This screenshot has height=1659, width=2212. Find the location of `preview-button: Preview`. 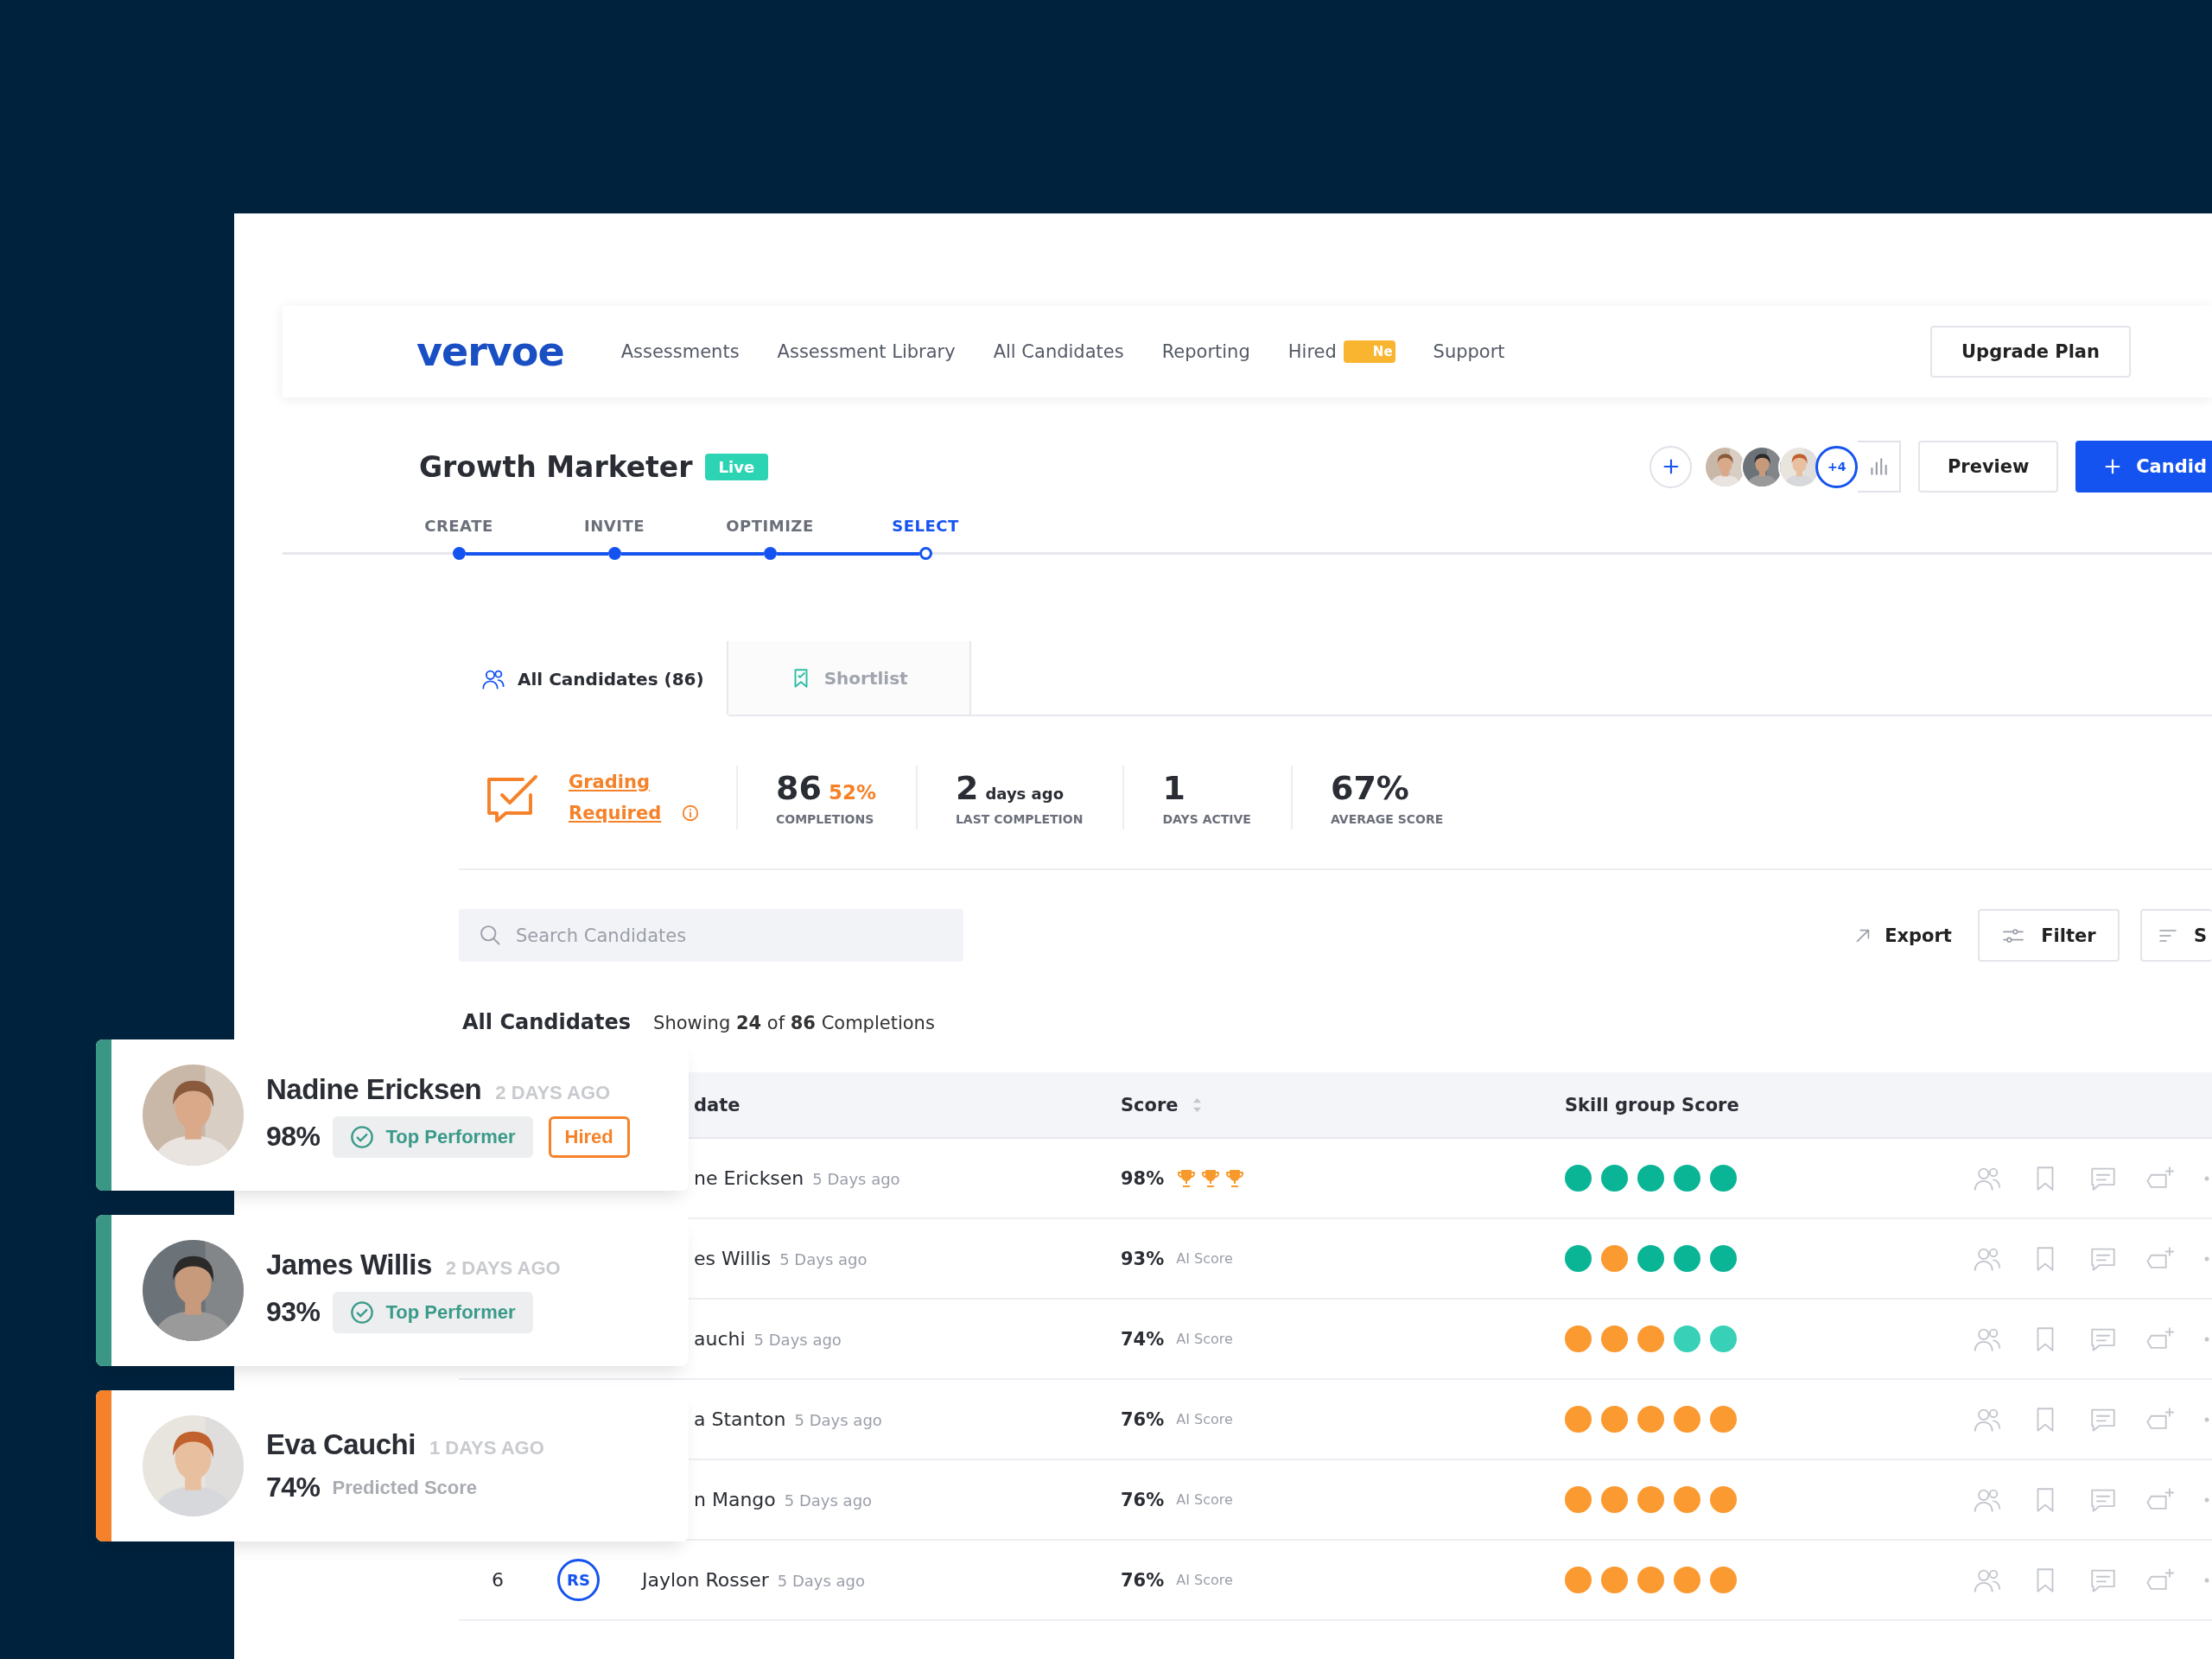

preview-button: Preview is located at coordinates (1989, 467).